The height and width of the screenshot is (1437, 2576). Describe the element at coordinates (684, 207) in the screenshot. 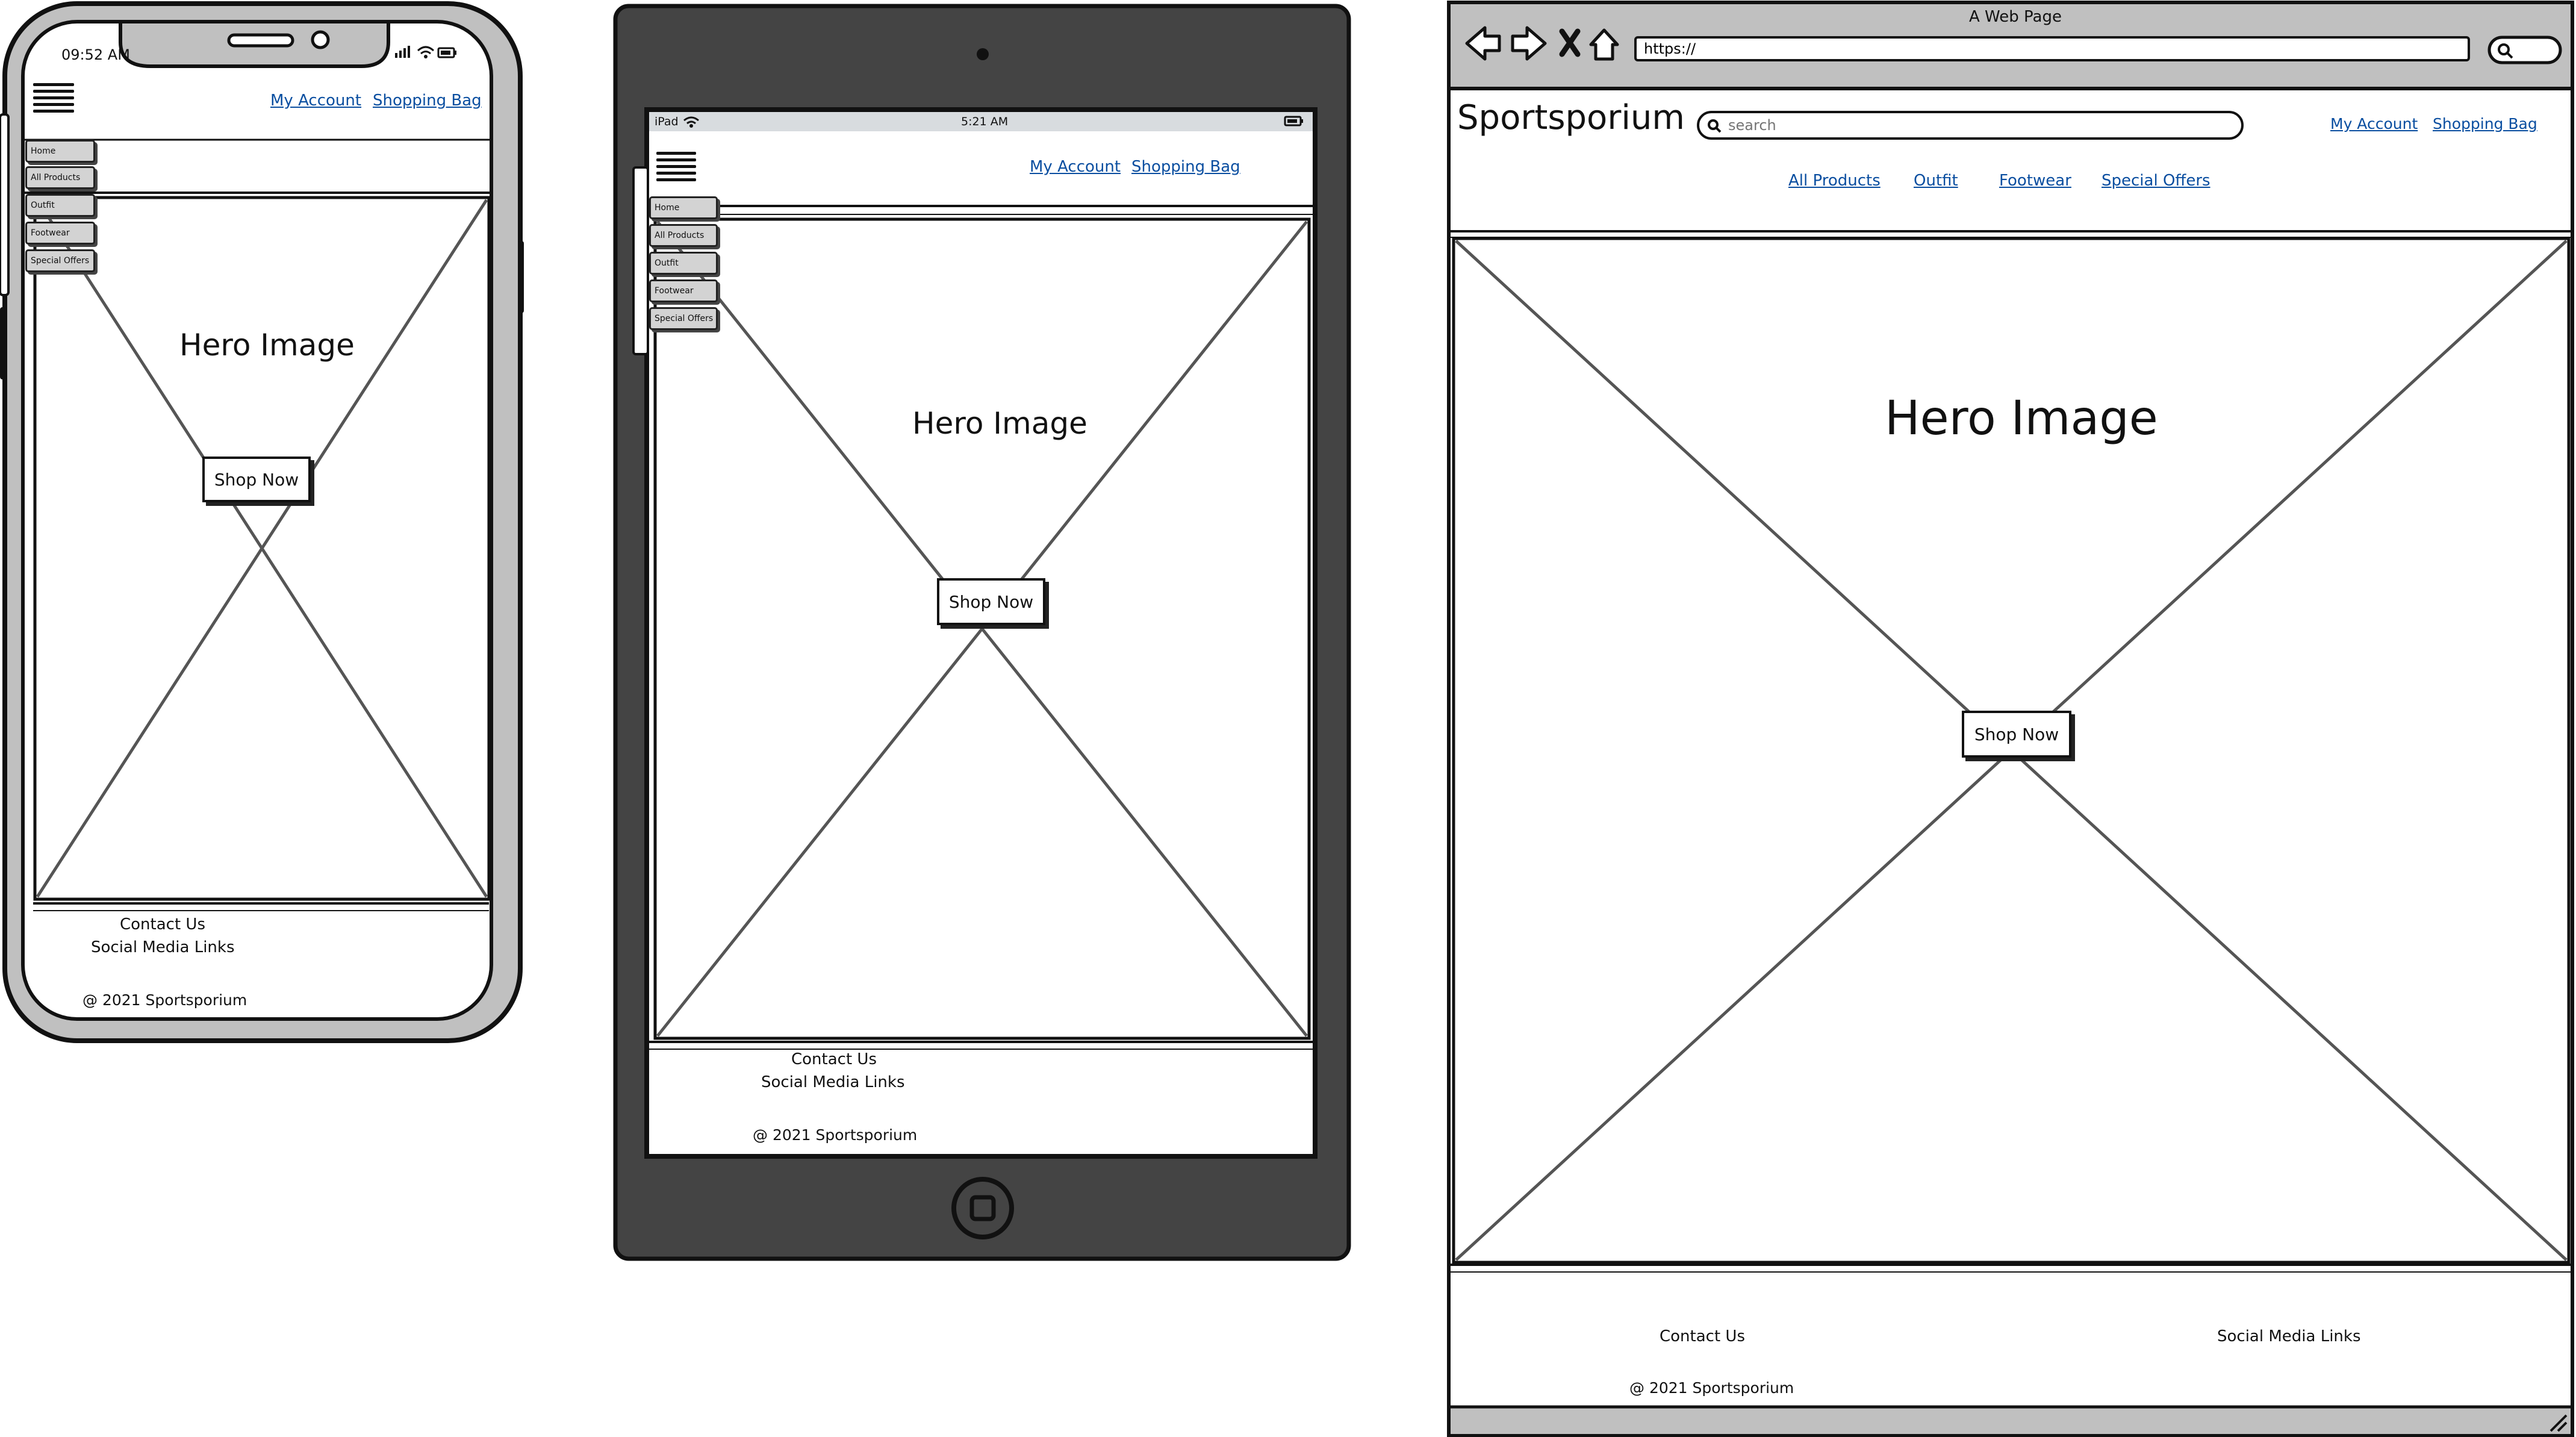

I see `tablet-menu-item-home: Home` at that location.